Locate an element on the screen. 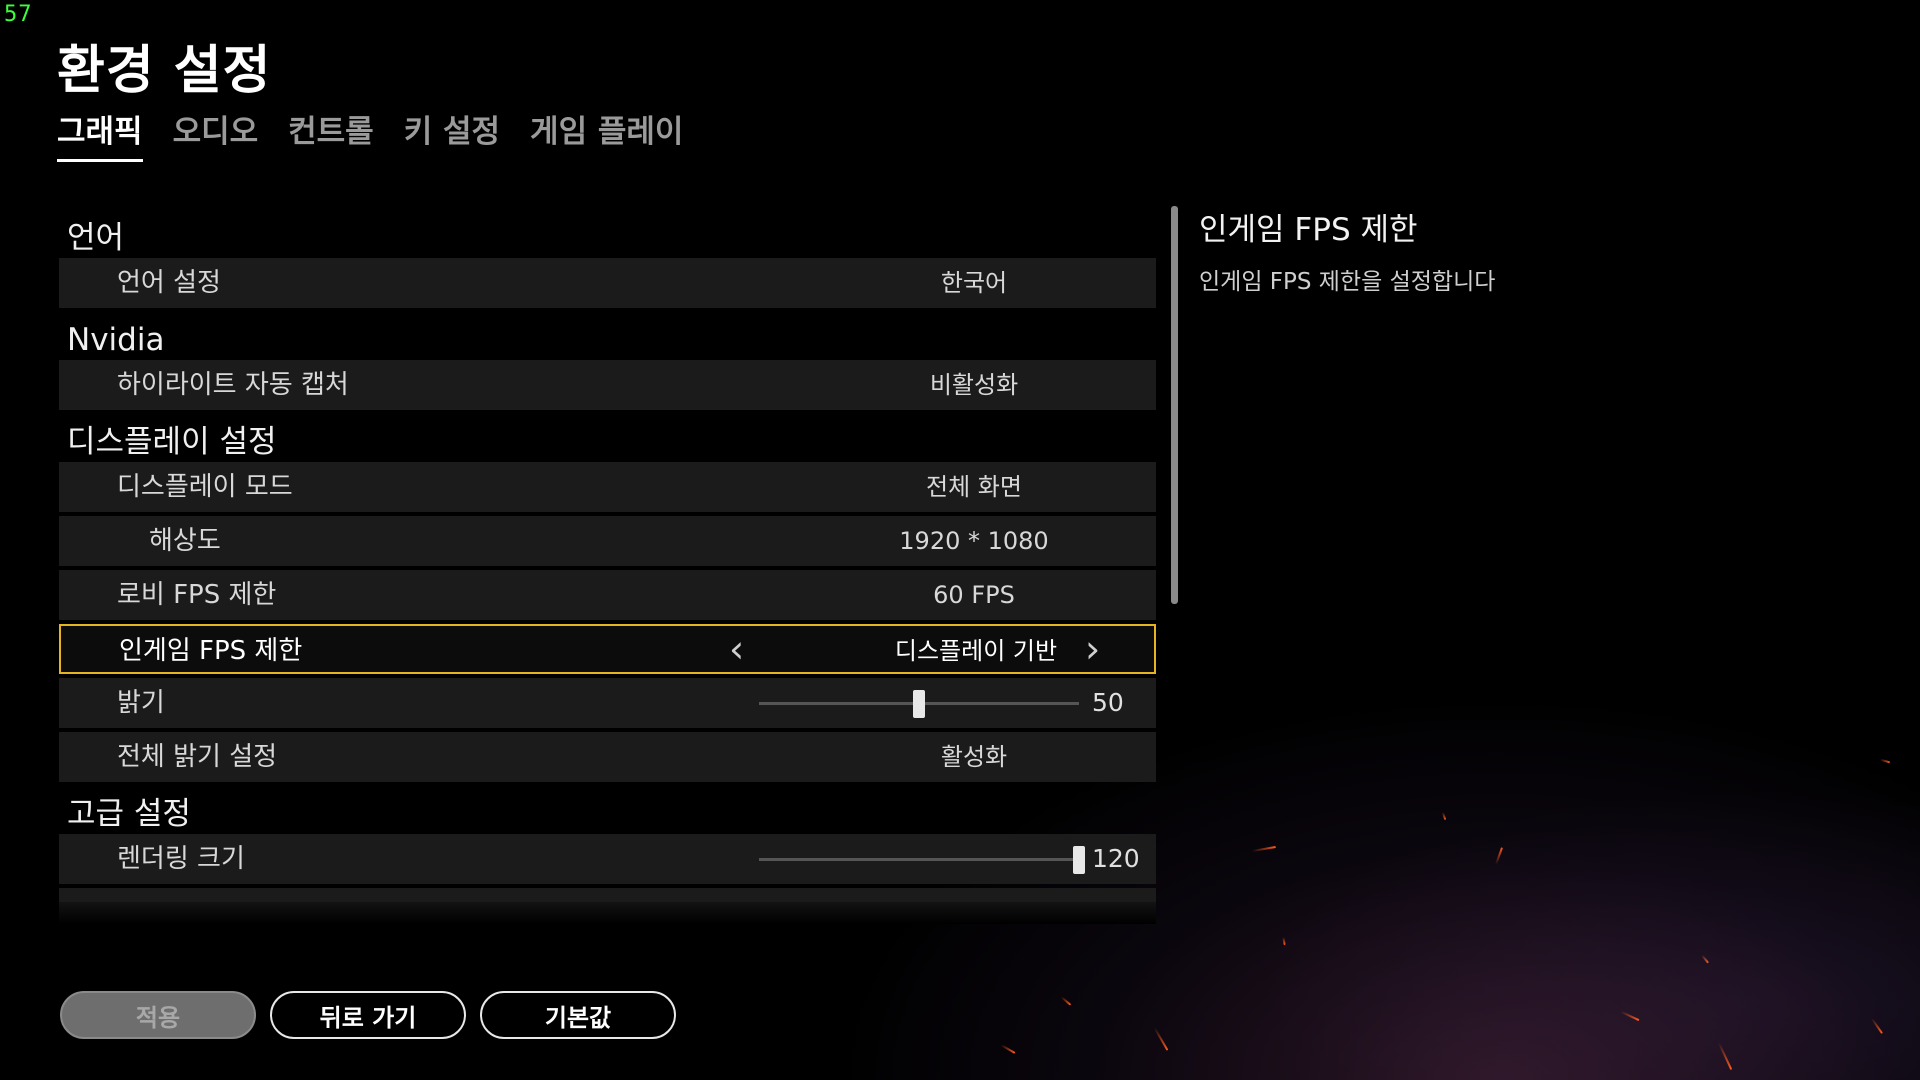 The width and height of the screenshot is (1920, 1080). setting-label: 로비 FPS 제한 is located at coordinates (197, 595).